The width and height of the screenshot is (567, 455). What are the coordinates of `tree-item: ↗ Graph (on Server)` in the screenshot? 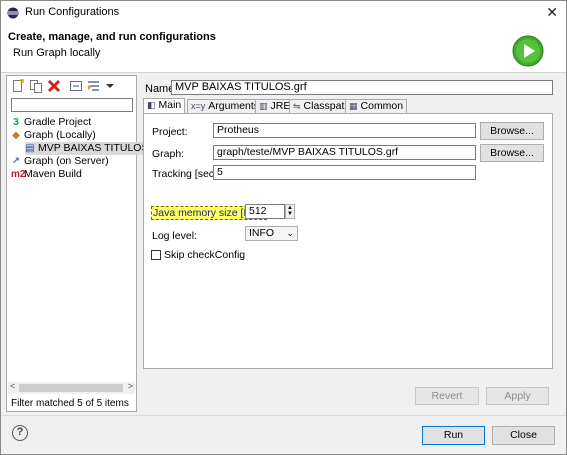 It's located at (60, 161).